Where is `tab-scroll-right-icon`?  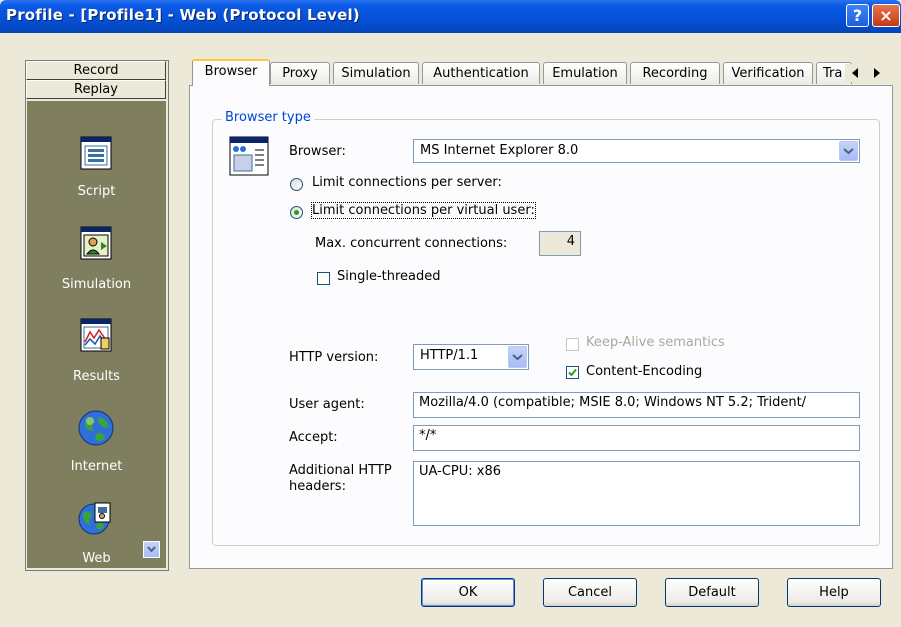
tab-scroll-right-icon is located at coordinates (876, 73).